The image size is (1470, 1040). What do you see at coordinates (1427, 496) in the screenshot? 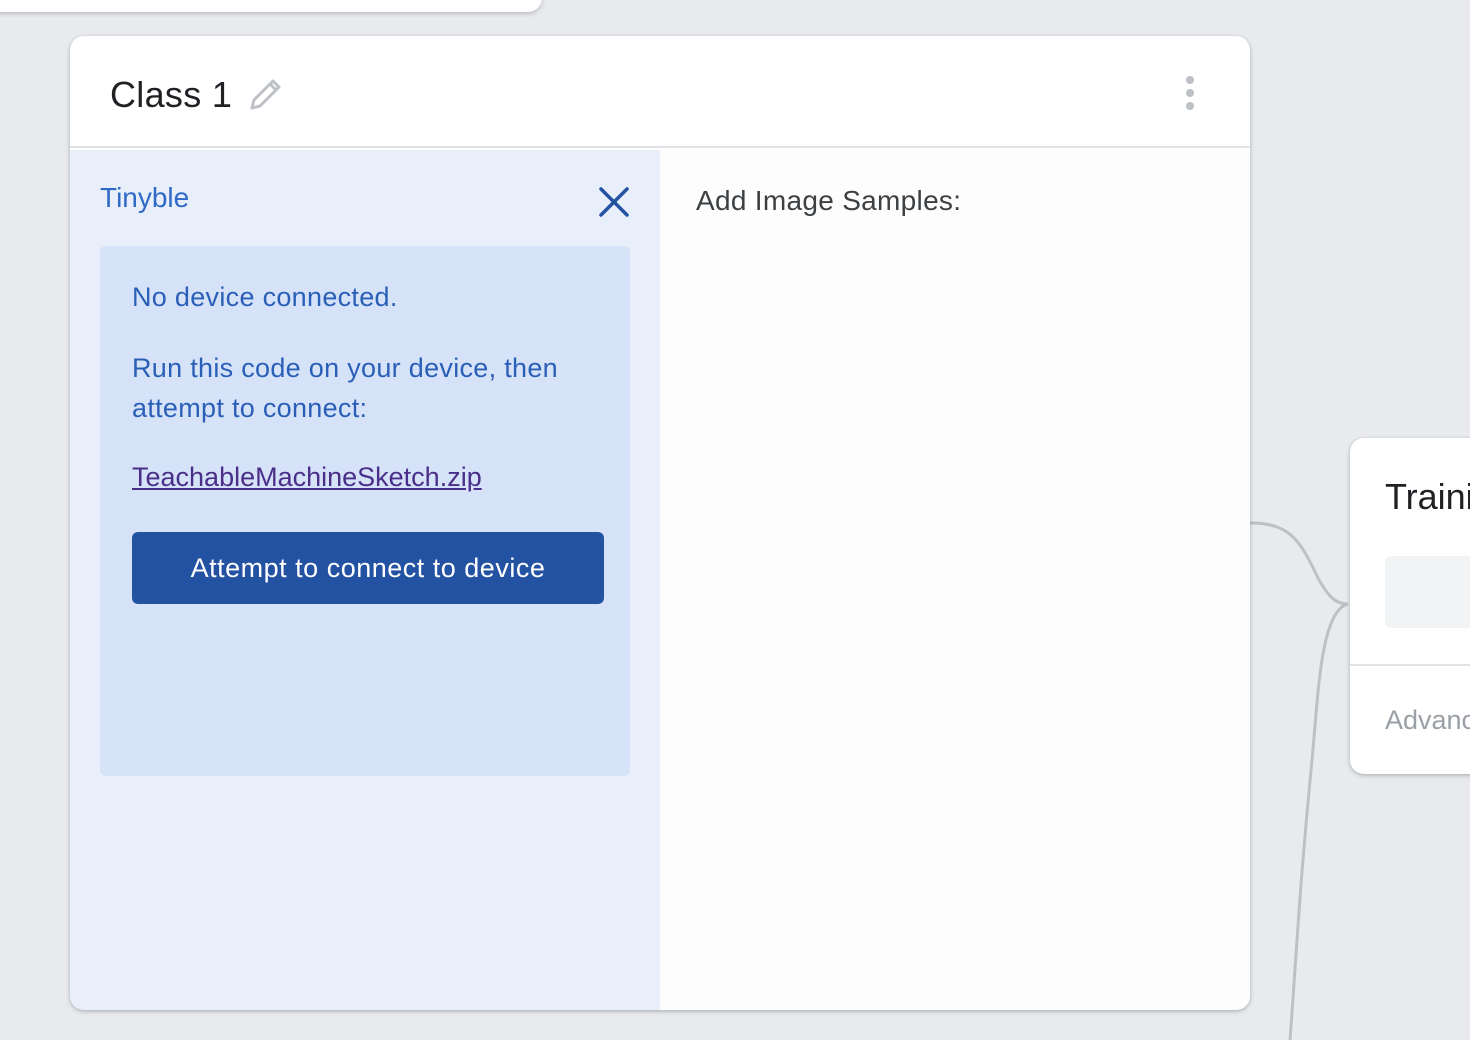
I see `training-title: Training` at bounding box center [1427, 496].